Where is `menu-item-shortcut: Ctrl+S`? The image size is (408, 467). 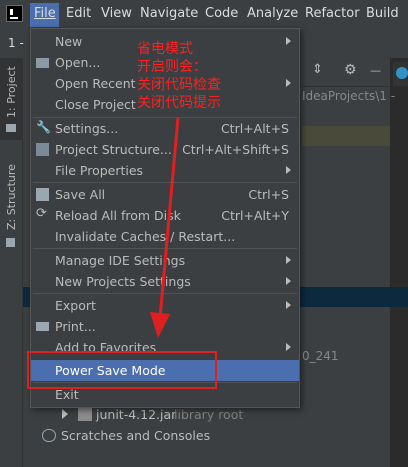 menu-item-shortcut: Ctrl+S is located at coordinates (268, 194).